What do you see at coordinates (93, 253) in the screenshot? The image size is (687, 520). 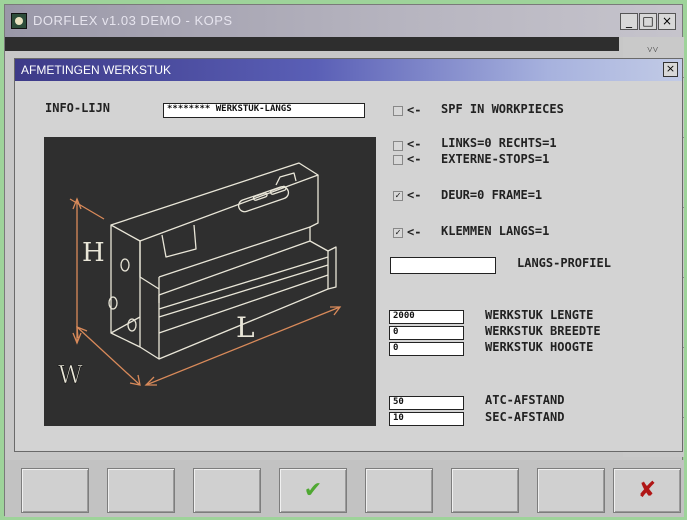 I see `height-label: H` at bounding box center [93, 253].